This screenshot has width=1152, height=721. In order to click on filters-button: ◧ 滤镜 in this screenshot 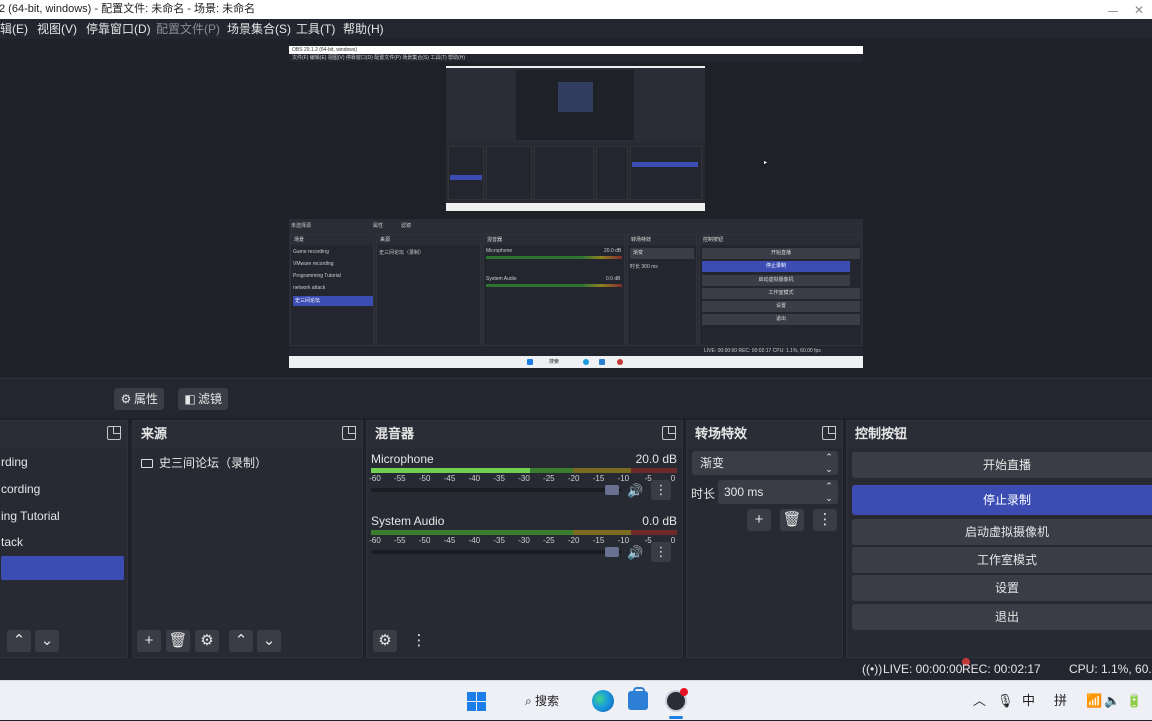, I will do `click(203, 399)`.